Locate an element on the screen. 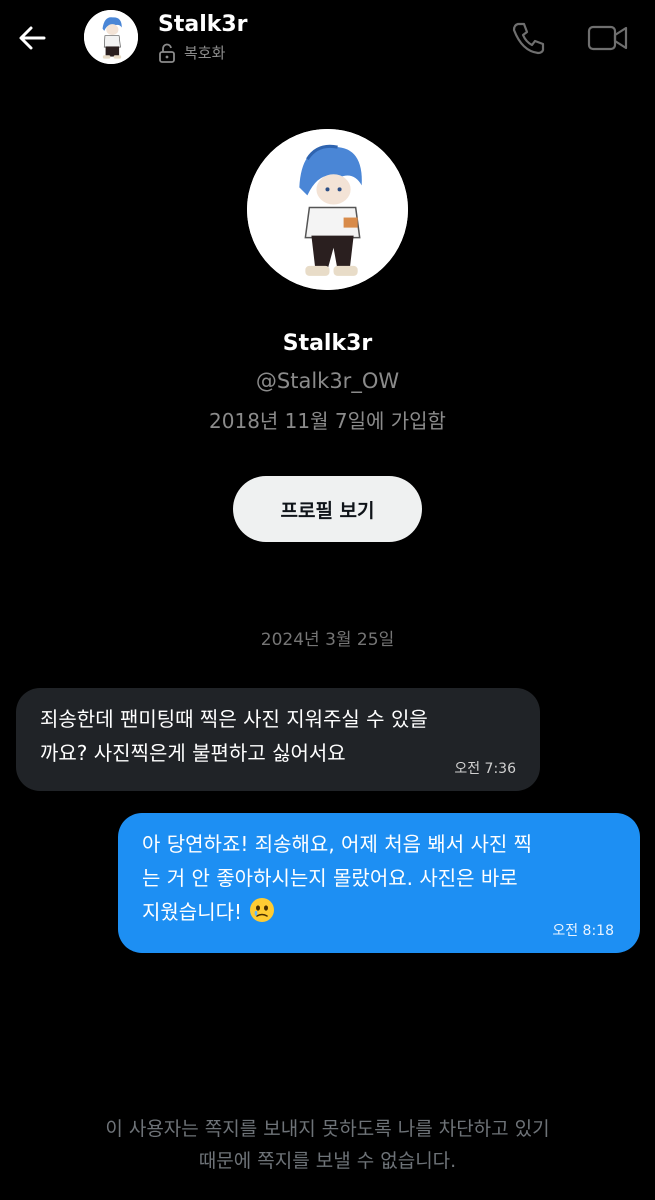 This screenshot has height=1200, width=655. blocked-notice-line: 이 사용자는 쪽지를 보내지 못하도록 나를 차단하고 있기 is located at coordinates (327, 1129).